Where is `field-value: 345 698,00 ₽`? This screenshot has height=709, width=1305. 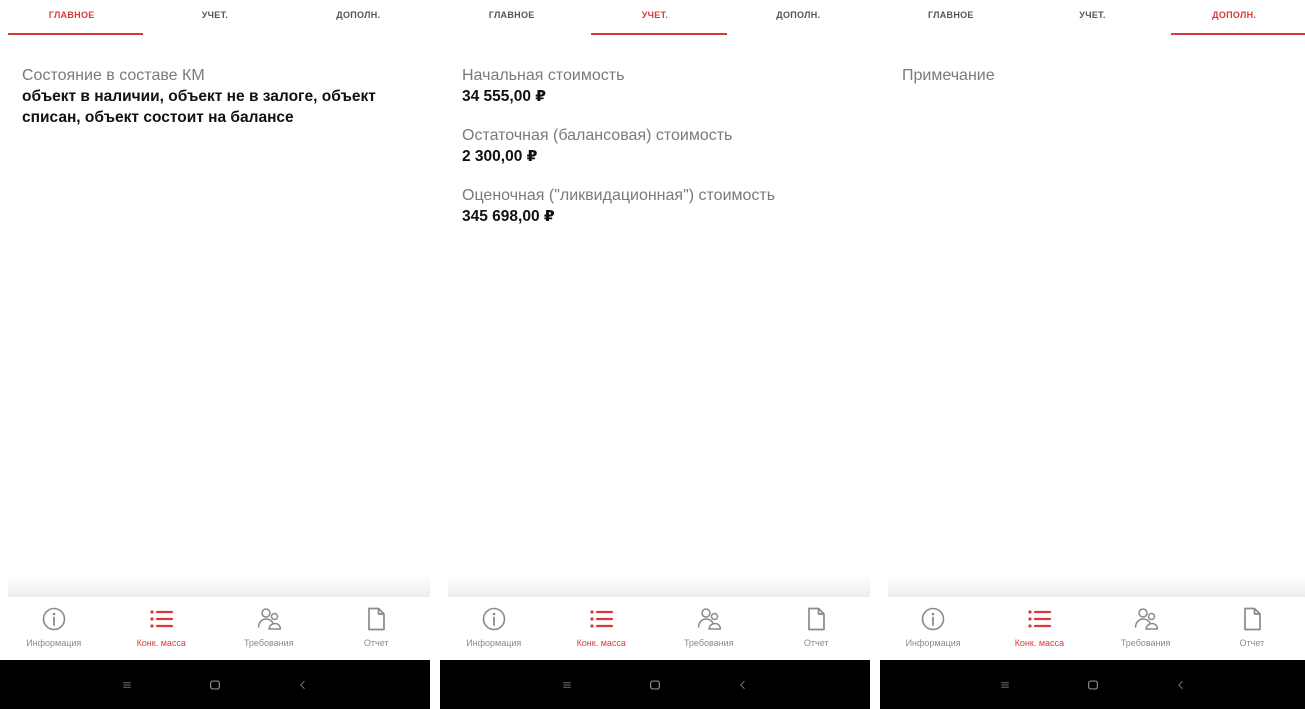
field-value: 345 698,00 ₽ is located at coordinates (508, 216).